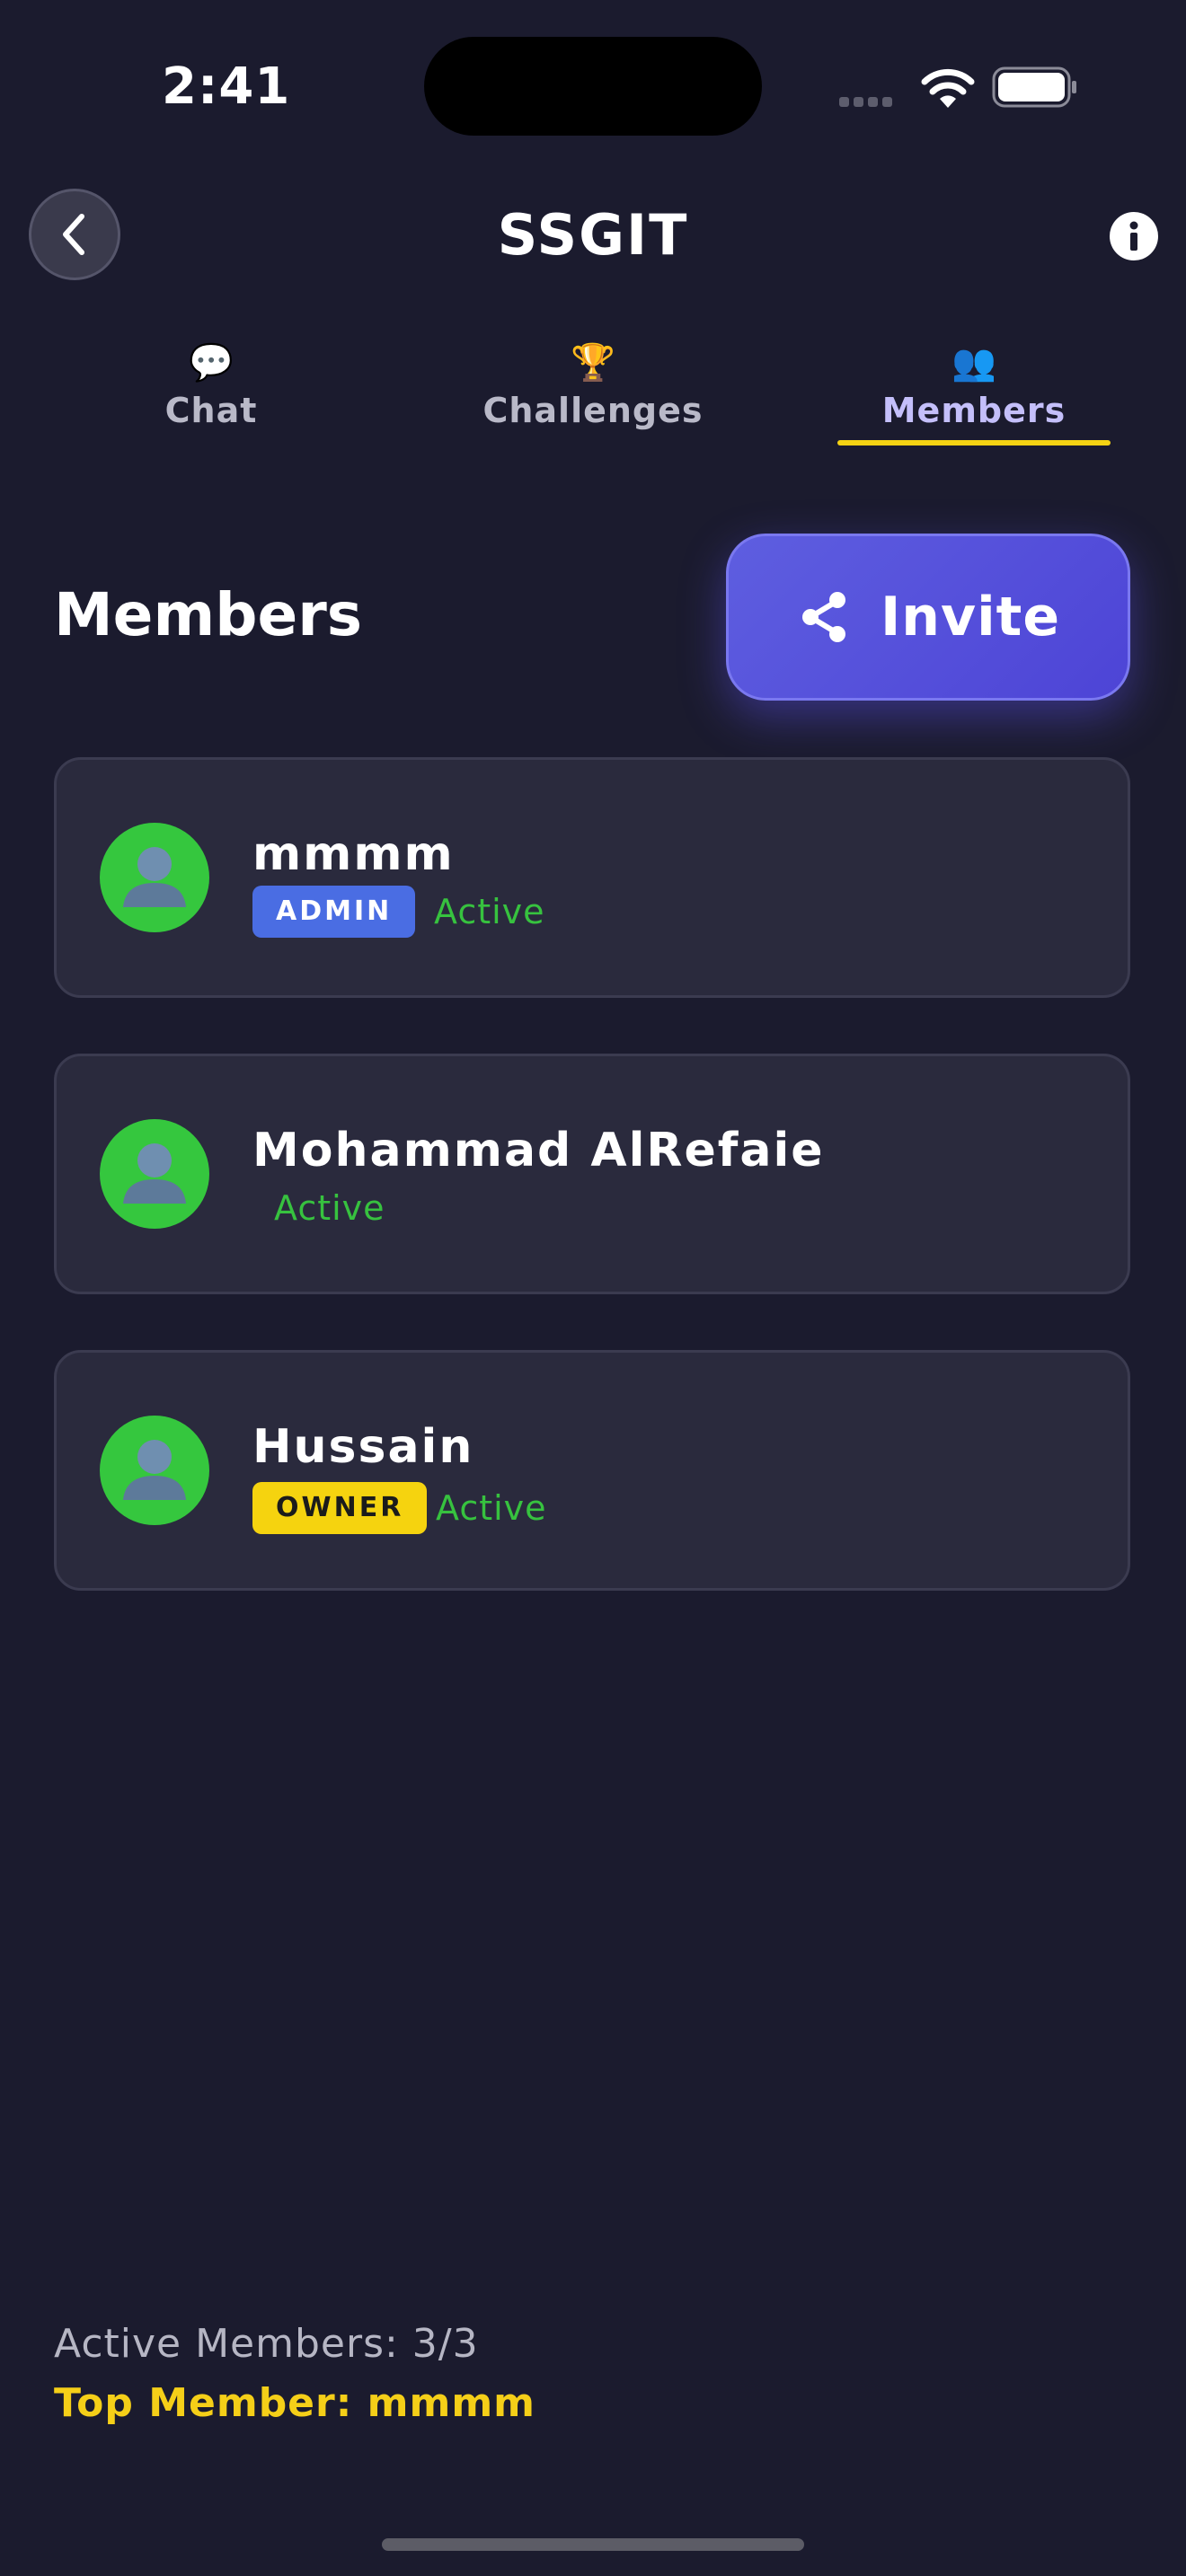 The width and height of the screenshot is (1186, 2576). Describe the element at coordinates (211, 363) in the screenshot. I see `speech-bubble-icon: 💬` at that location.